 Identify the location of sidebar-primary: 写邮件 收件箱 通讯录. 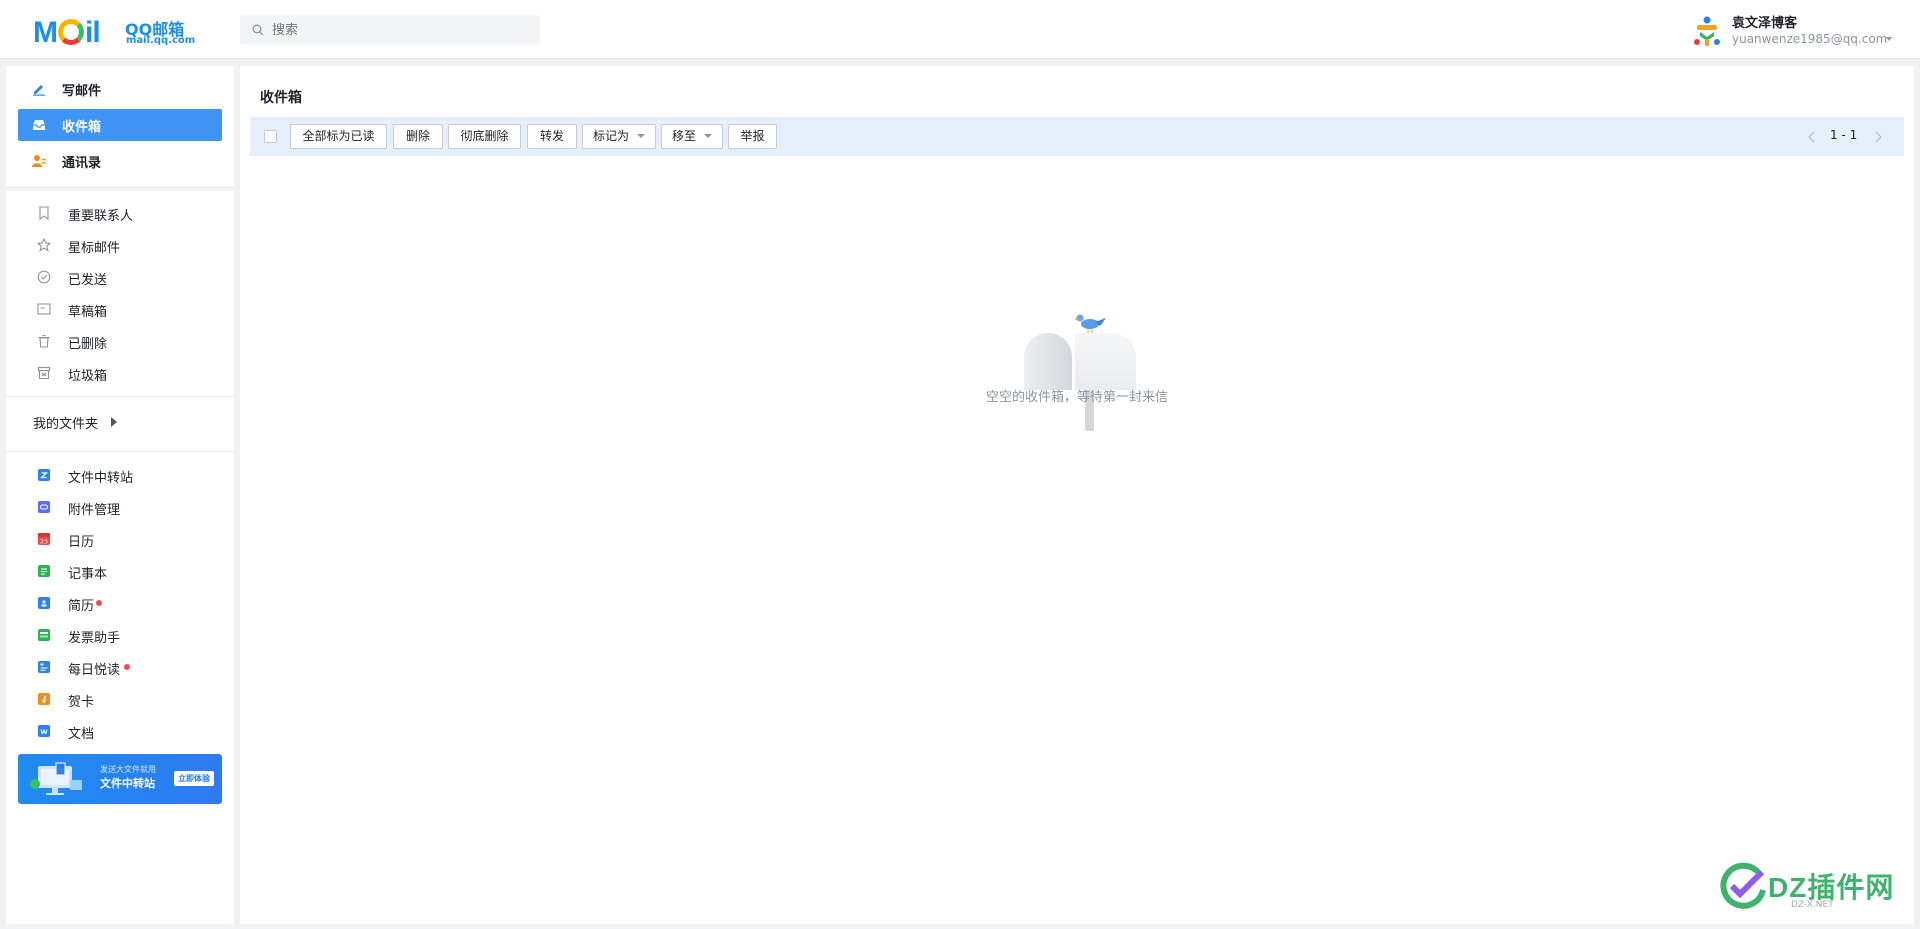
(120, 126).